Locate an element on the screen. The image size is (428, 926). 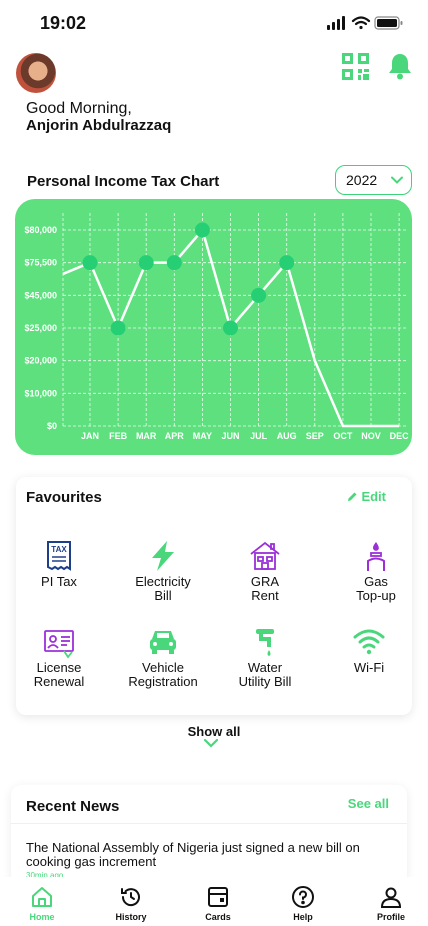
fav-item-electricity-bill: Electricity Bill is located at coordinates (163, 571).